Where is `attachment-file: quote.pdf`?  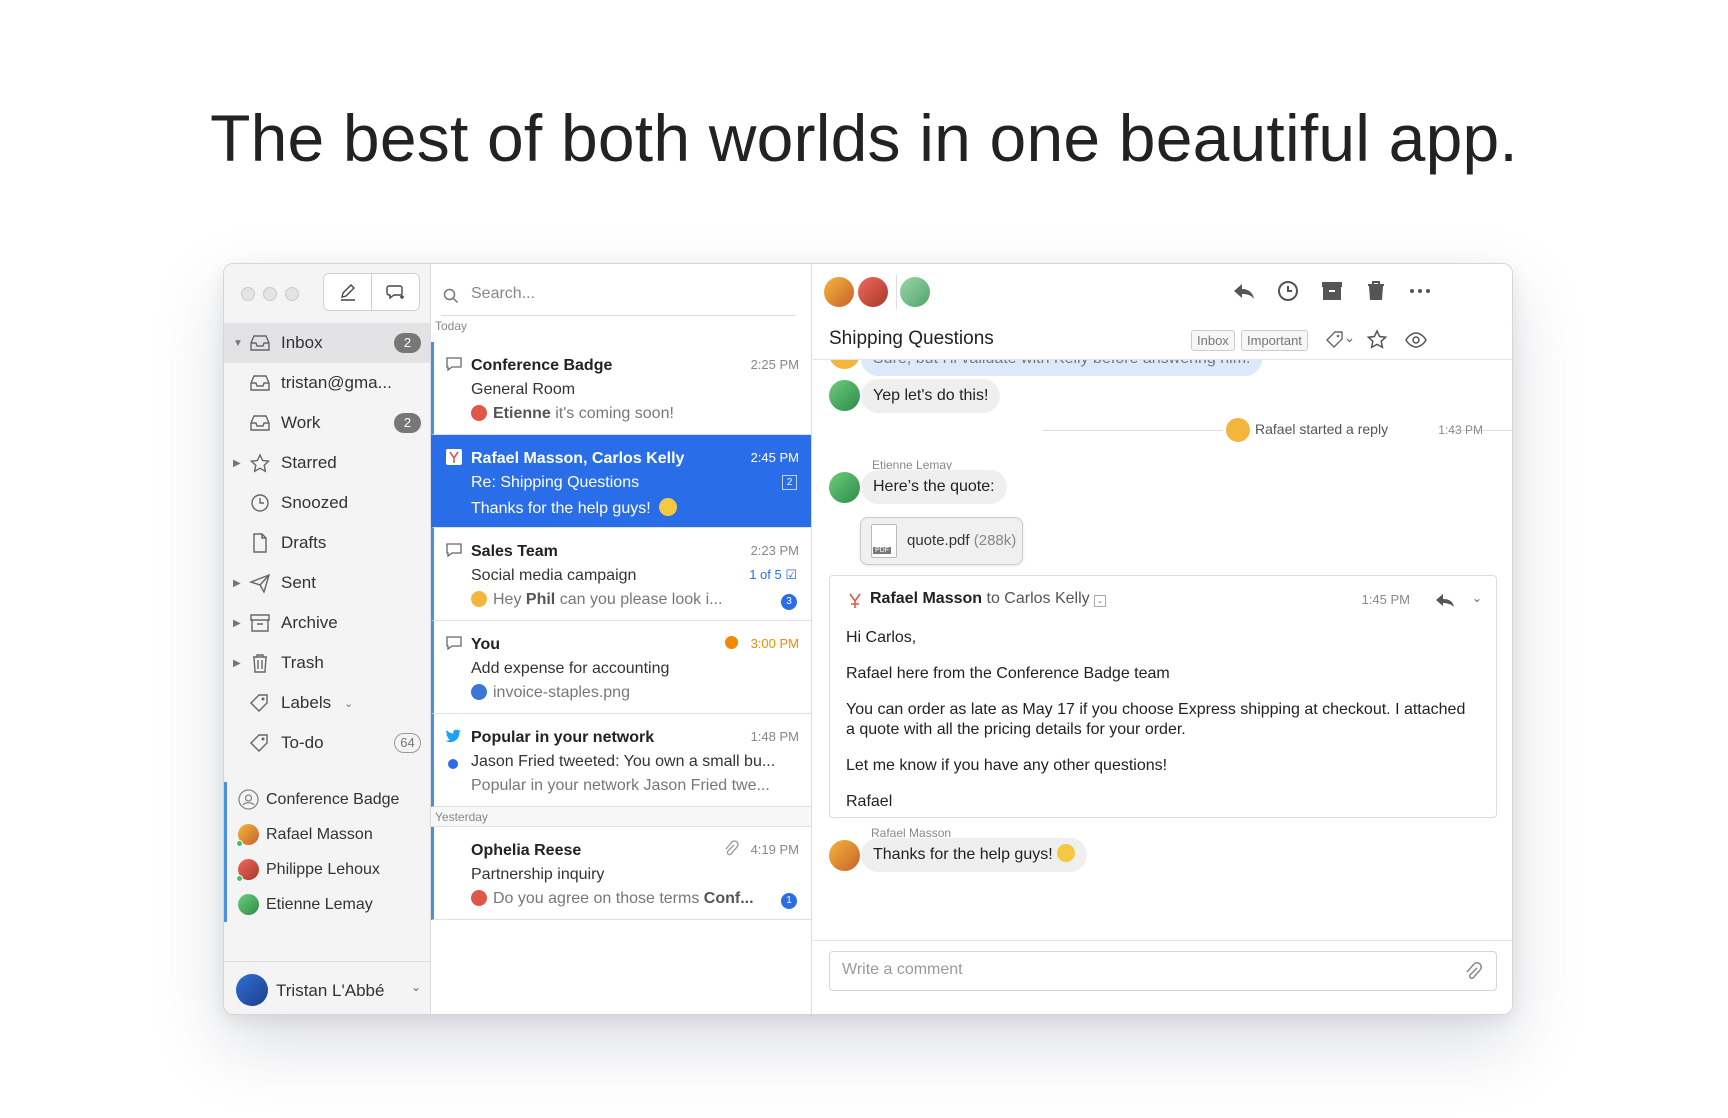 attachment-file: quote.pdf is located at coordinates (938, 540).